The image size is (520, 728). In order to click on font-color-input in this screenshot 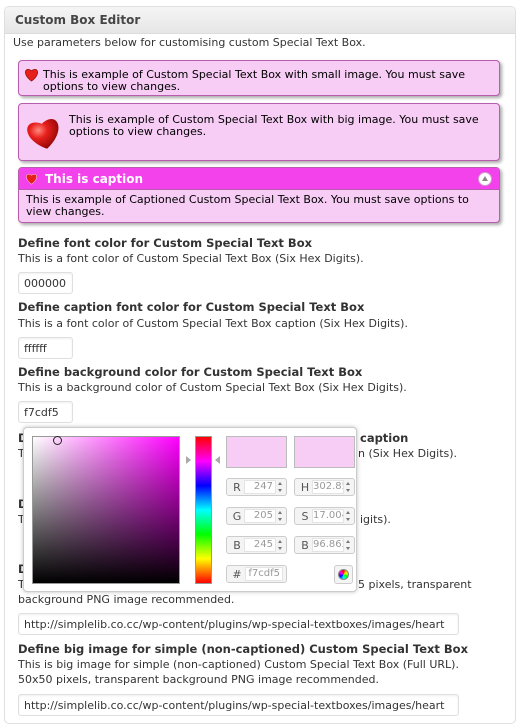, I will do `click(45, 283)`.